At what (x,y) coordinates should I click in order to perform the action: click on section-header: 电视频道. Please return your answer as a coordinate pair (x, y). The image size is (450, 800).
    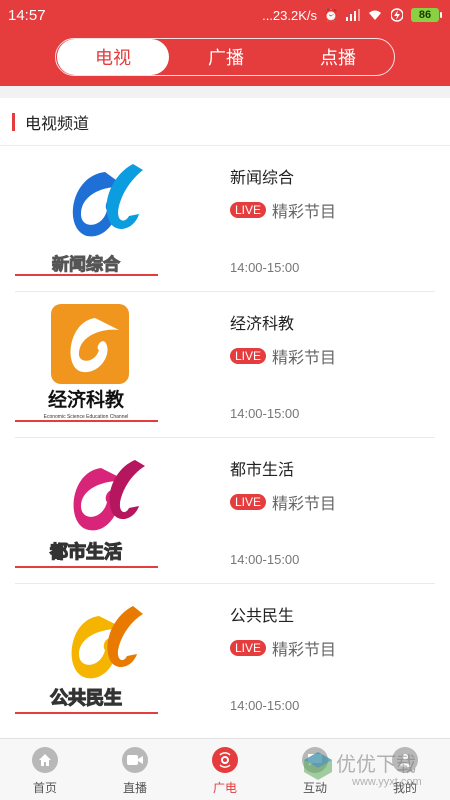
    Looking at the image, I should click on (225, 122).